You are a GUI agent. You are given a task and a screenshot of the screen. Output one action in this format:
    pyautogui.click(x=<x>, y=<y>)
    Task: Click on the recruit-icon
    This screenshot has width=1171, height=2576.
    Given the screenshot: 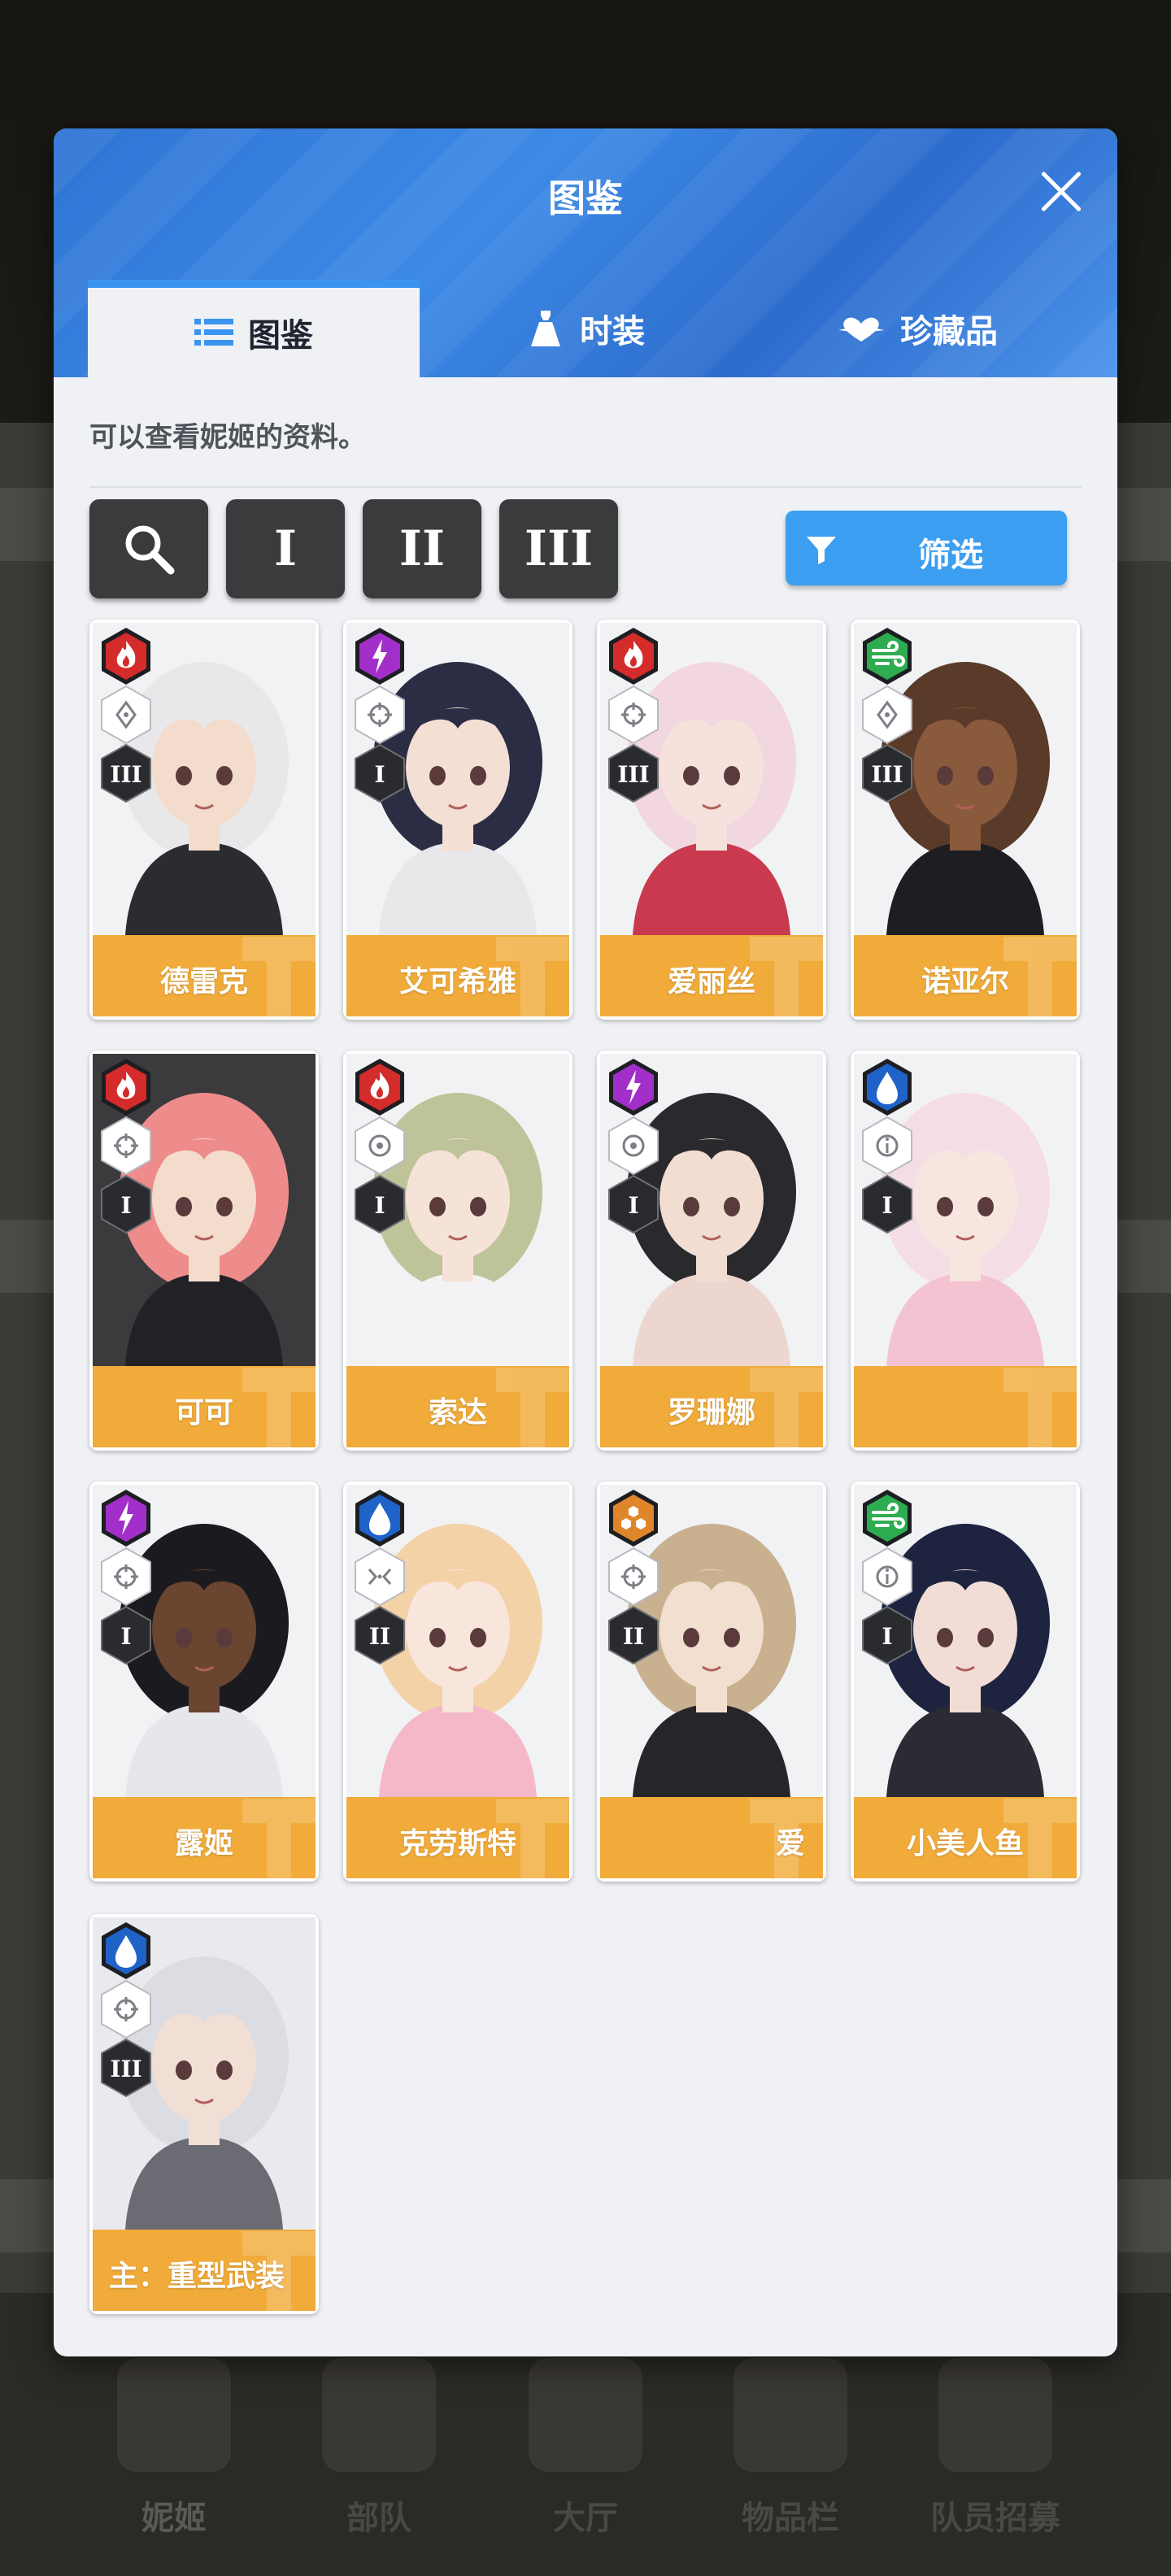 What is the action you would take?
    pyautogui.click(x=995, y=2415)
    